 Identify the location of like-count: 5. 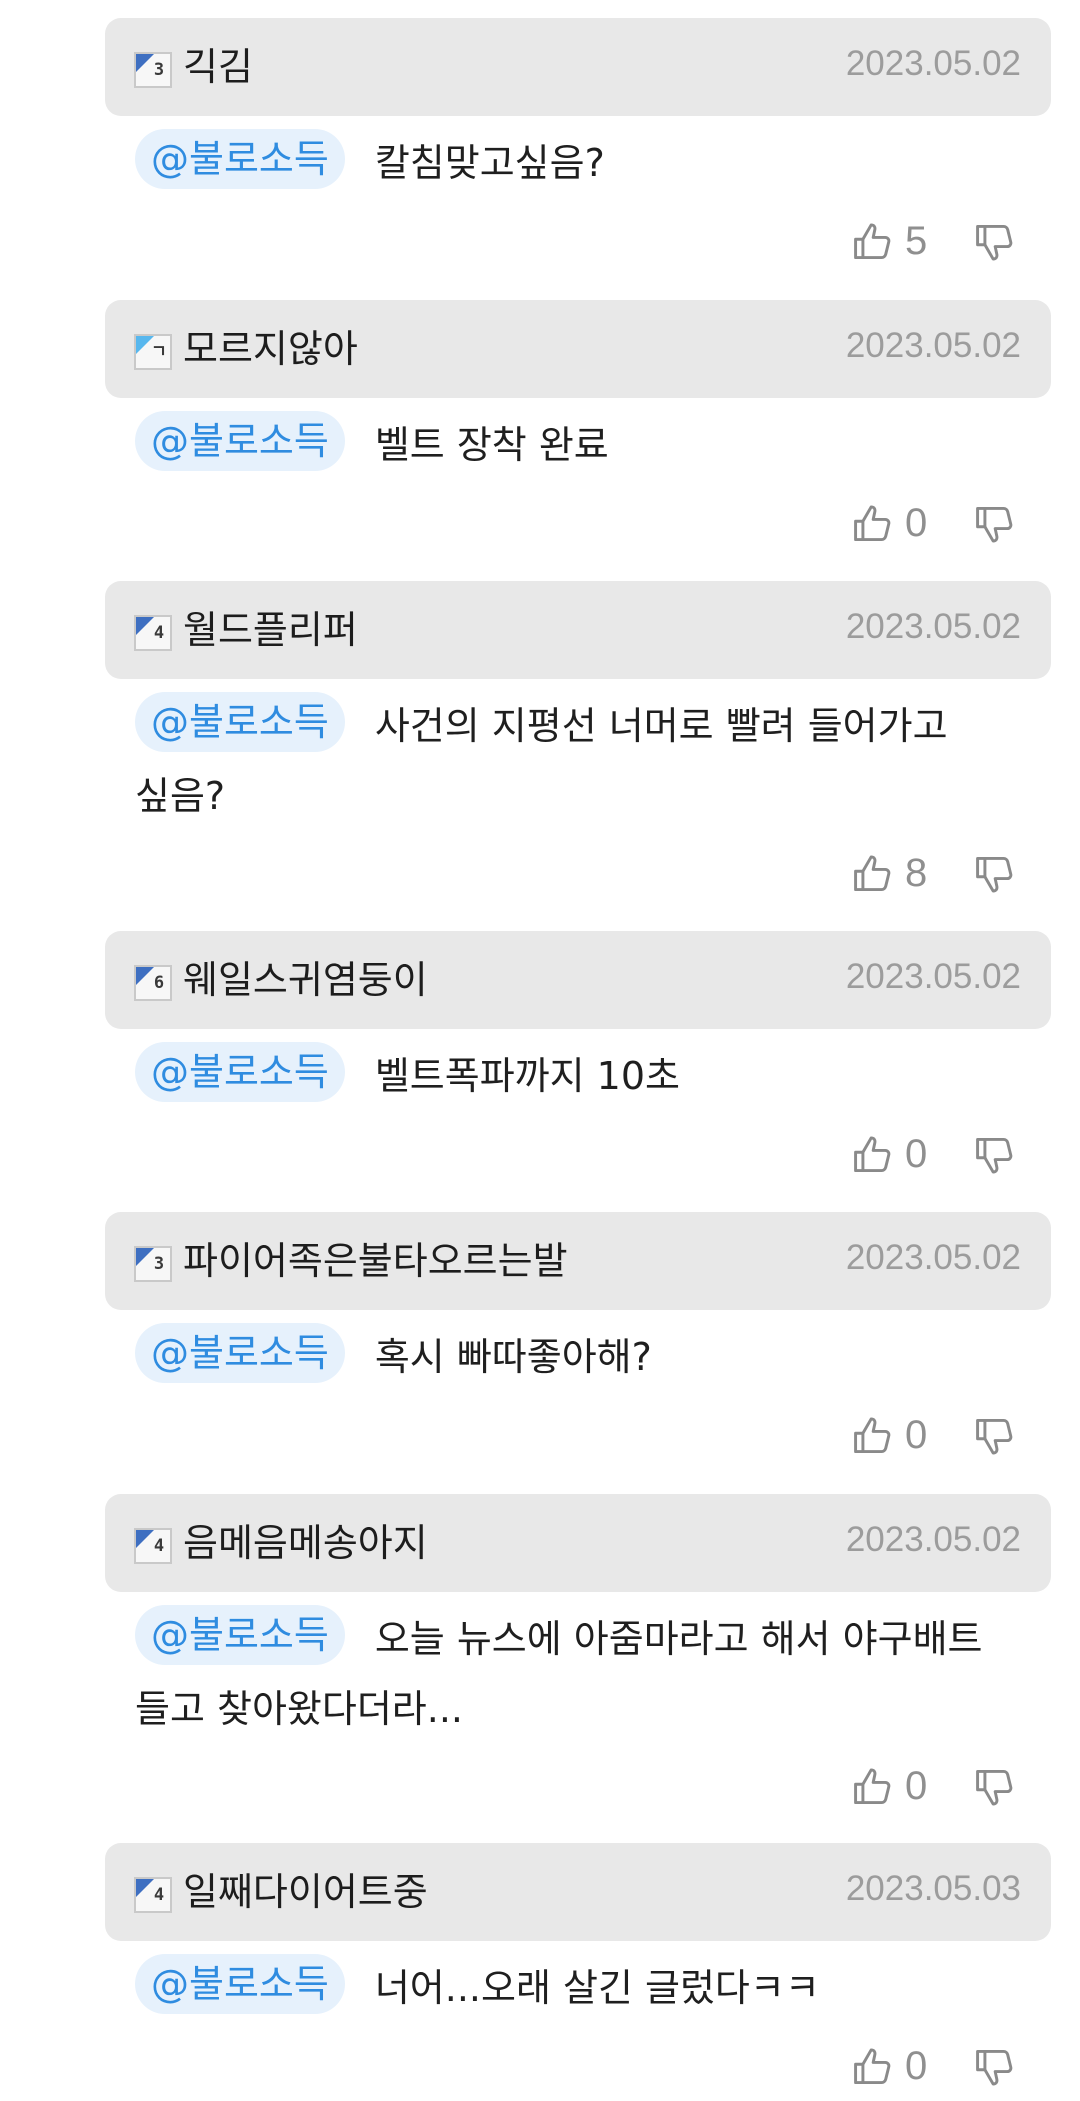
(916, 241).